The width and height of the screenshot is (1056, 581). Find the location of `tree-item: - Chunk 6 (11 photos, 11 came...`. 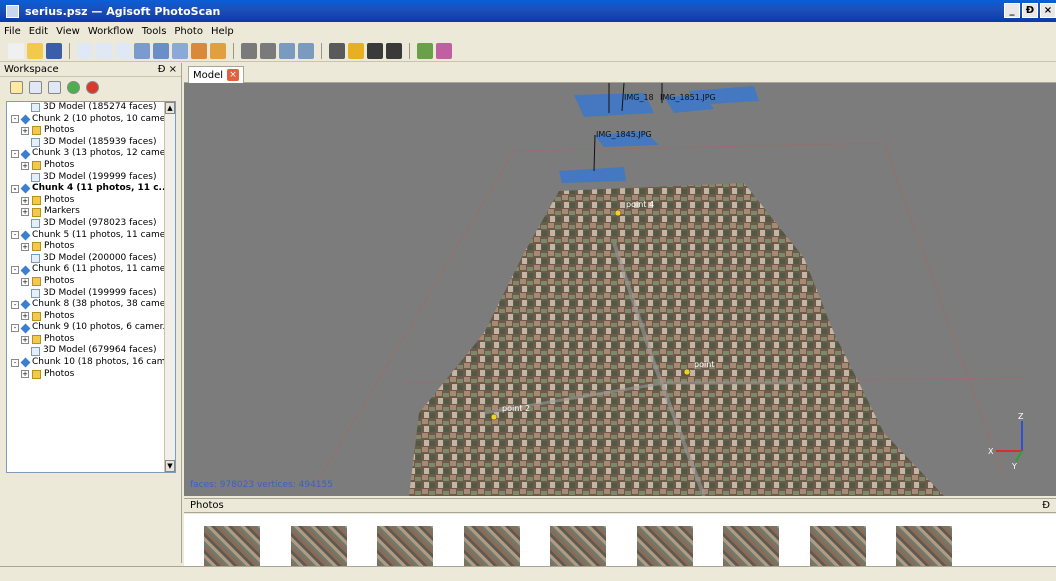

tree-item: - Chunk 6 (11 photos, 11 came... is located at coordinates (91, 270).